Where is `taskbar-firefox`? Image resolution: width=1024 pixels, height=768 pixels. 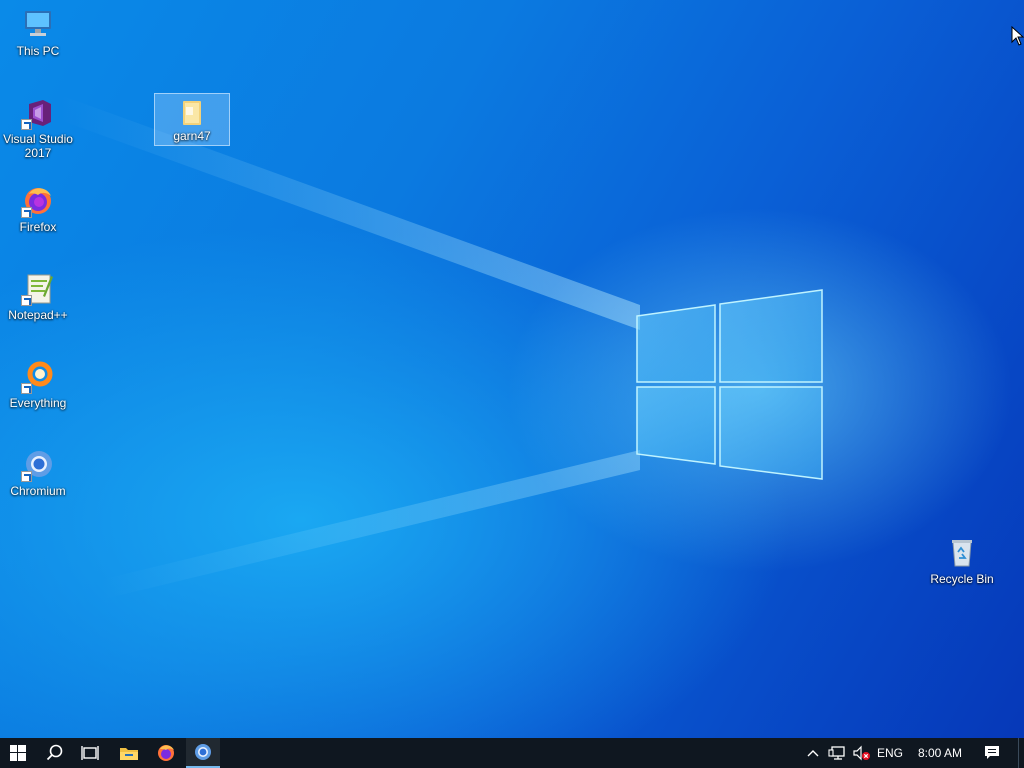 taskbar-firefox is located at coordinates (166, 753).